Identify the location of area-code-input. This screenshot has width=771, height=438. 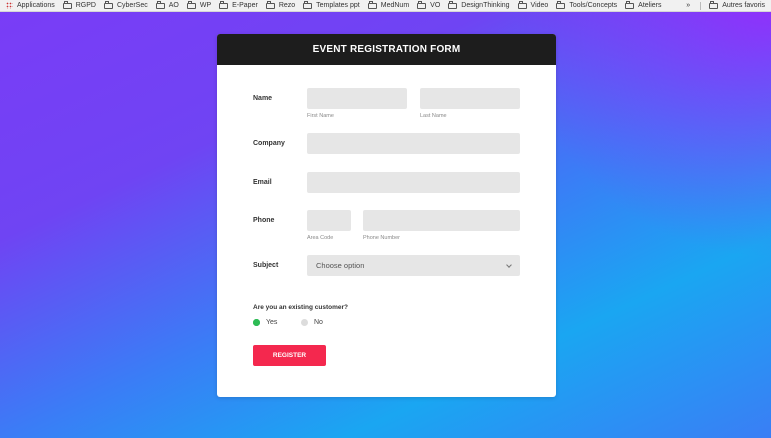
(329, 220).